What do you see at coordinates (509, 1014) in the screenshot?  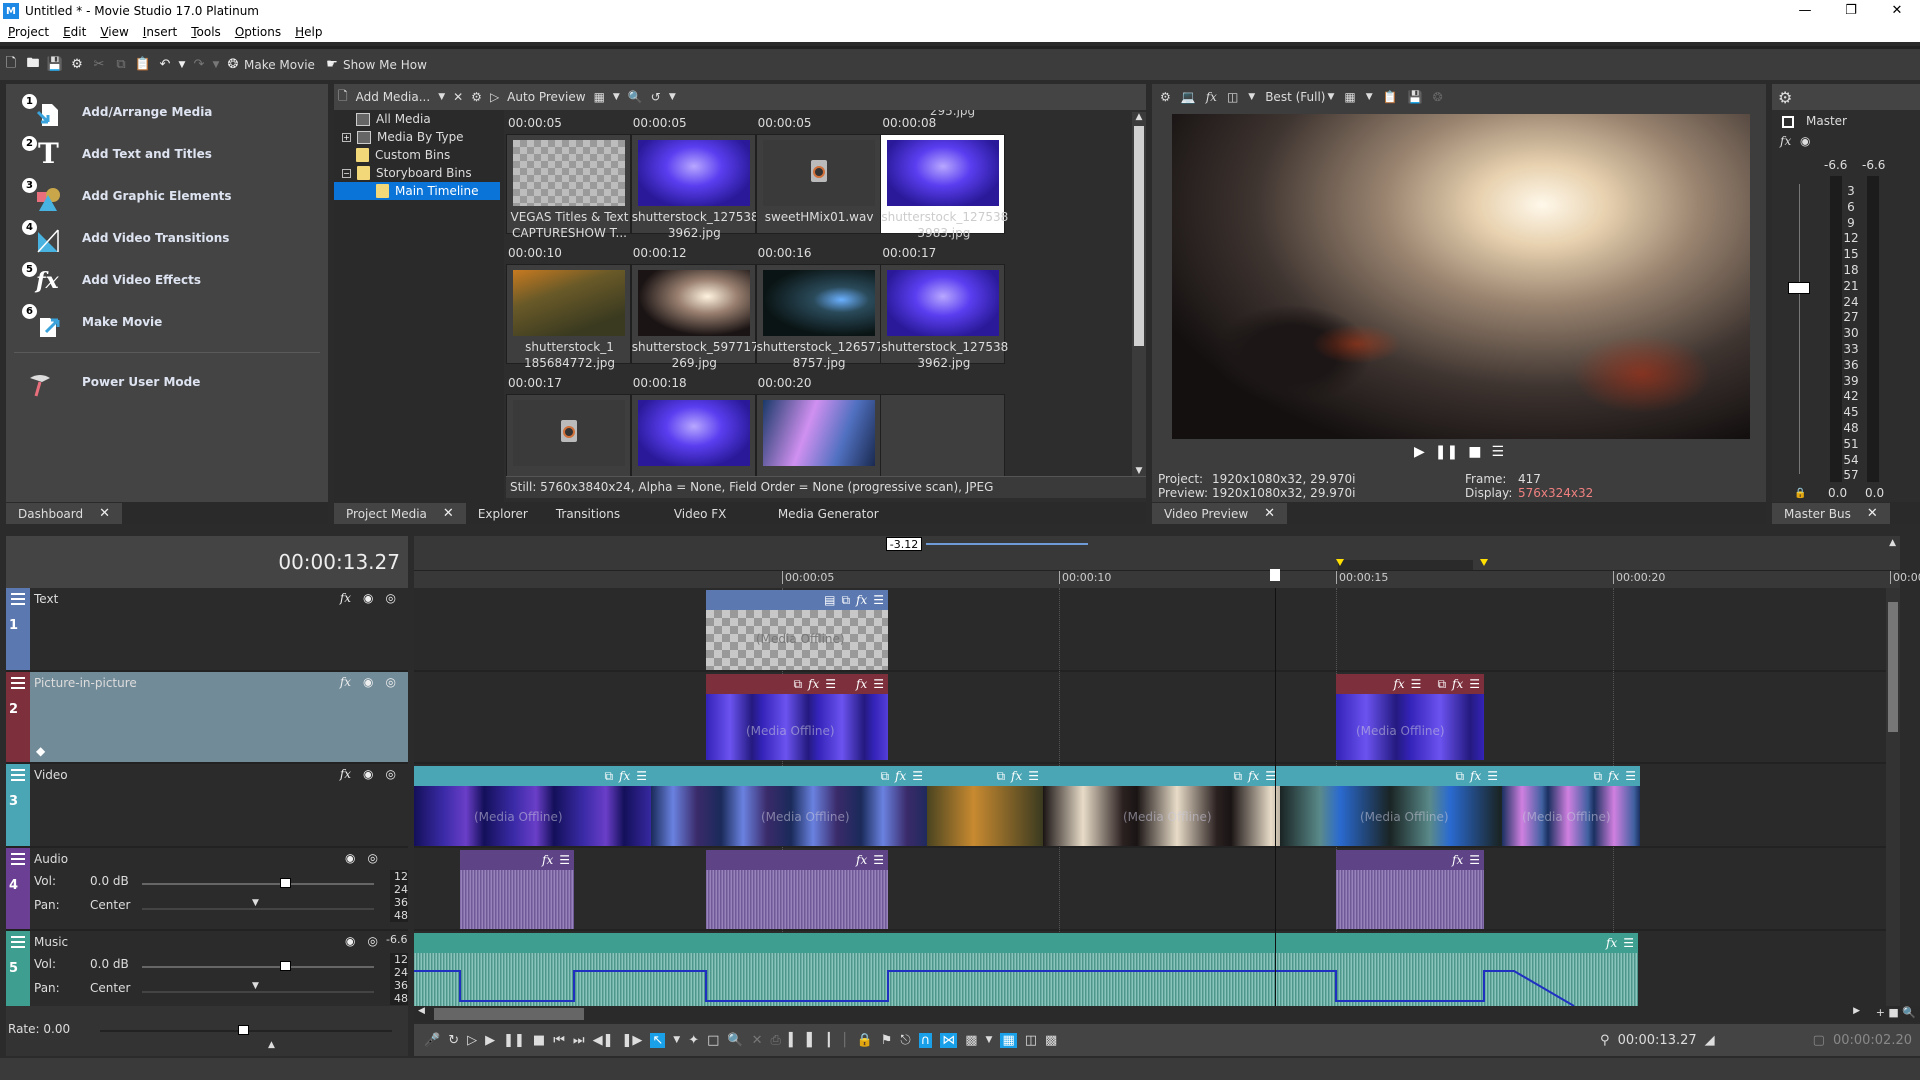 I see `hscroll-thumb` at bounding box center [509, 1014].